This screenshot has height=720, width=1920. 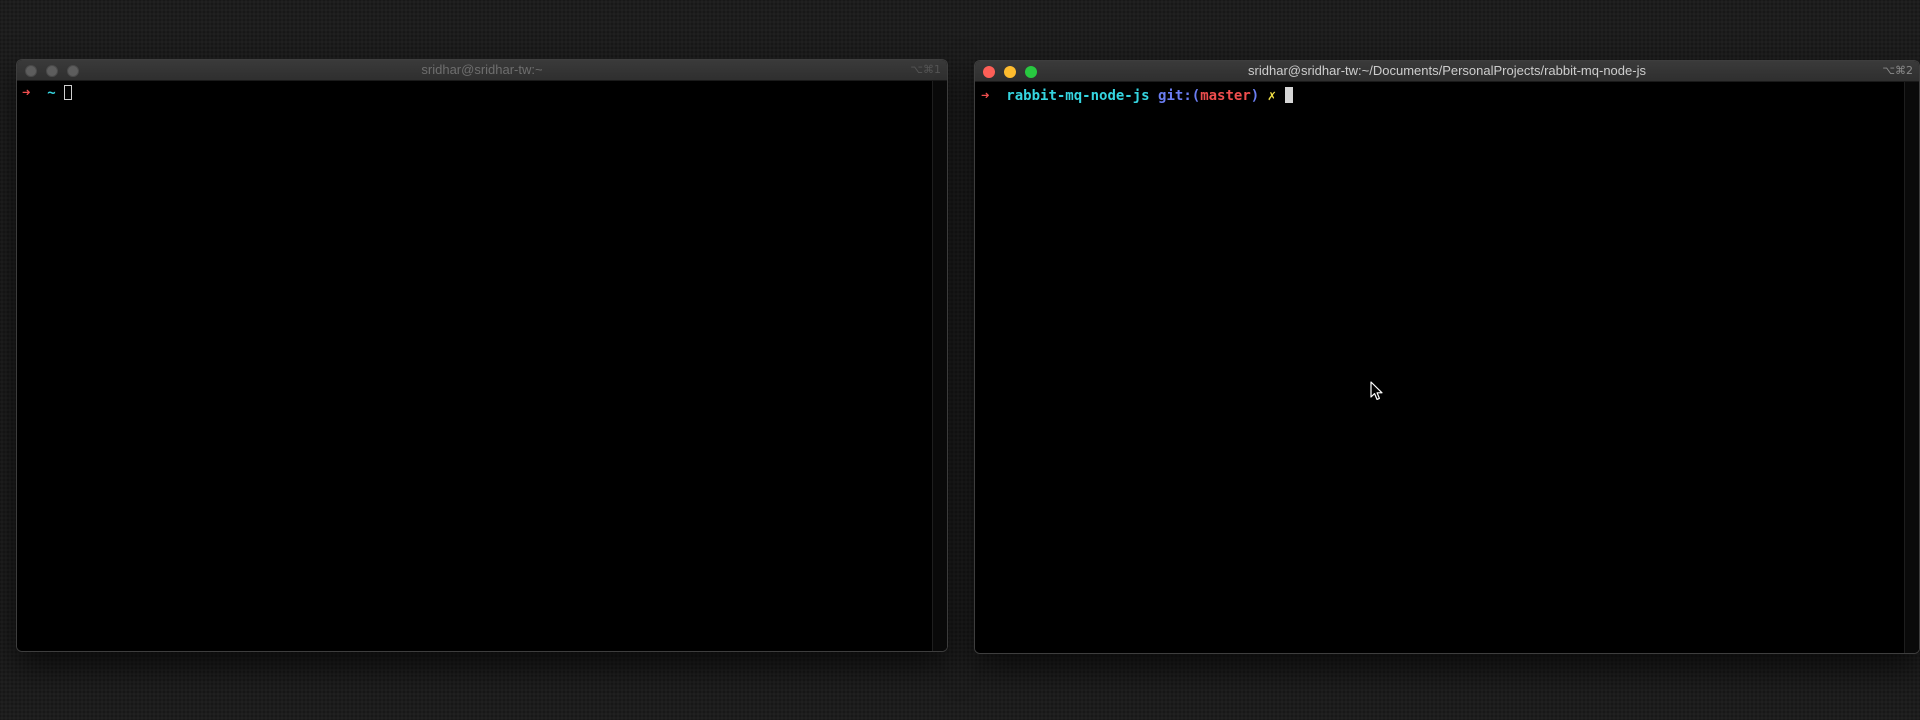 I want to click on prompt-cwd: rabbit-mq-node-js, so click(x=1078, y=96).